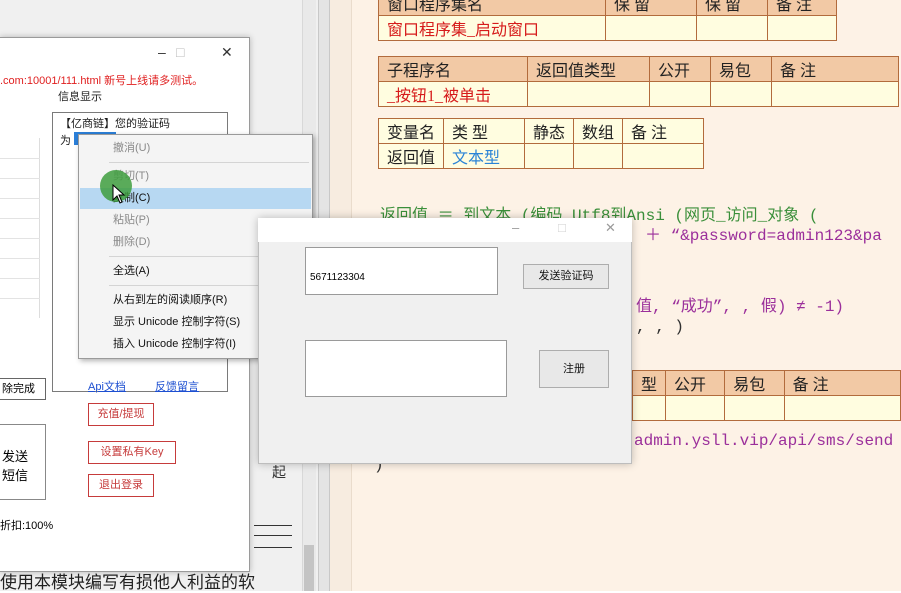  I want to click on dll-table: 型 公开 易包 备 注, so click(766, 395).